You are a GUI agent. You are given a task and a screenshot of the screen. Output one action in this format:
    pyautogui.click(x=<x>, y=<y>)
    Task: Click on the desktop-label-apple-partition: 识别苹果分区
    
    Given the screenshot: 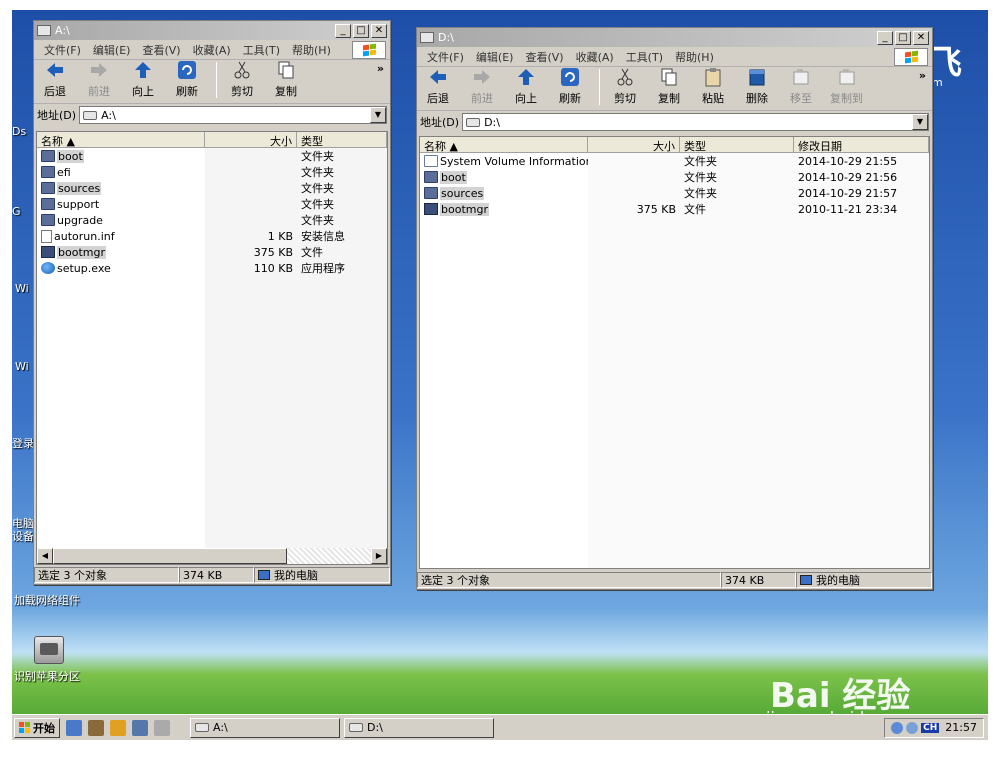 What is the action you would take?
    pyautogui.click(x=47, y=676)
    